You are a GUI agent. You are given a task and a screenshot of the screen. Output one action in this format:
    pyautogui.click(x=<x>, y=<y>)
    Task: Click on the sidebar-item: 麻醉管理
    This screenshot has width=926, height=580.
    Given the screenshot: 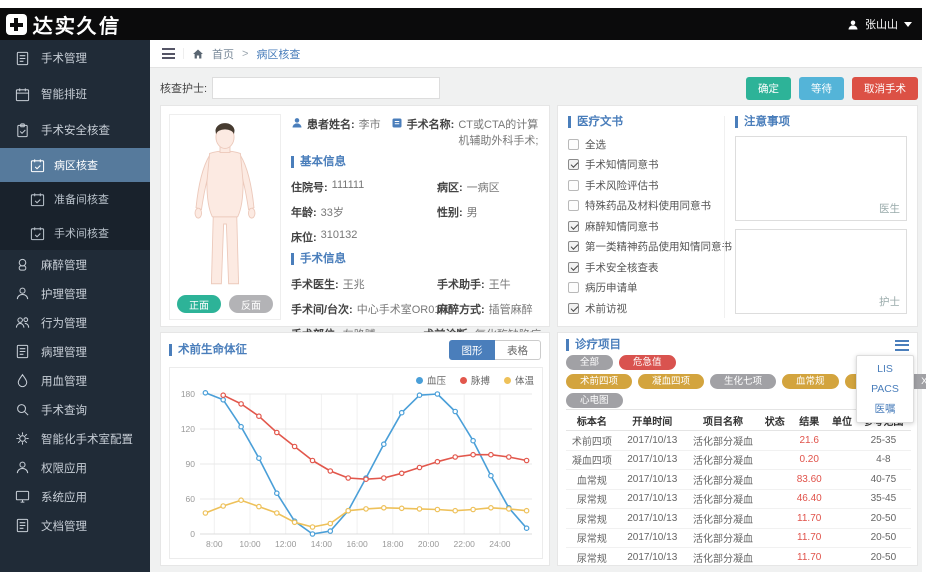 What is the action you would take?
    pyautogui.click(x=75, y=264)
    